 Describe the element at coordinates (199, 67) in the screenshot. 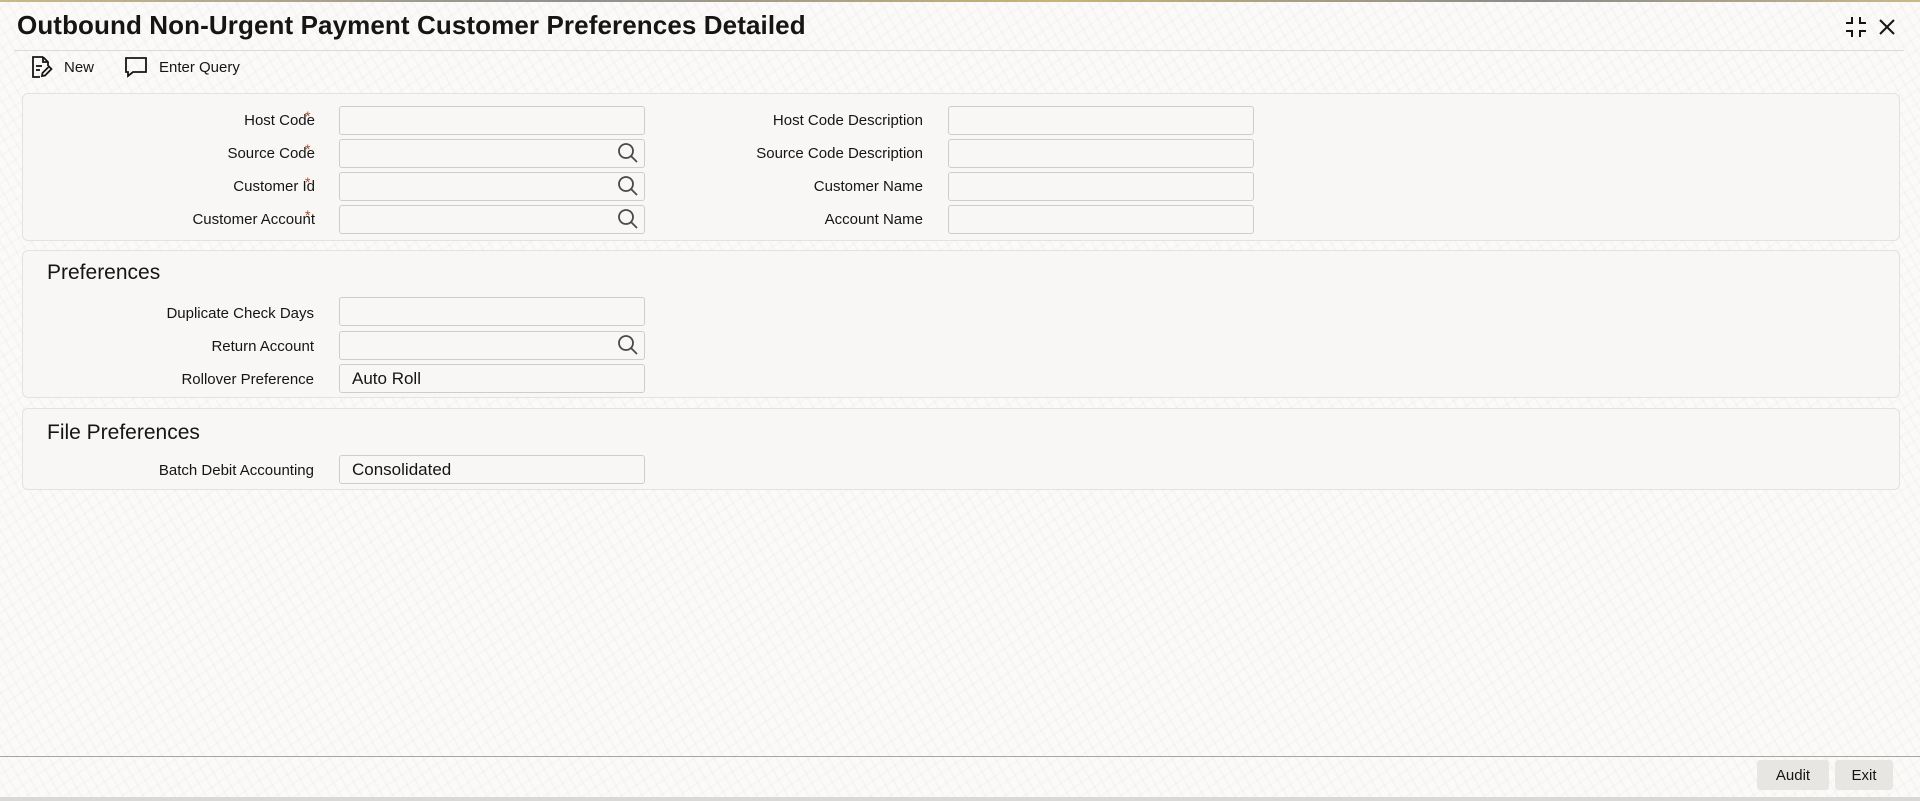

I see `enter-query-label: Enter Query` at that location.